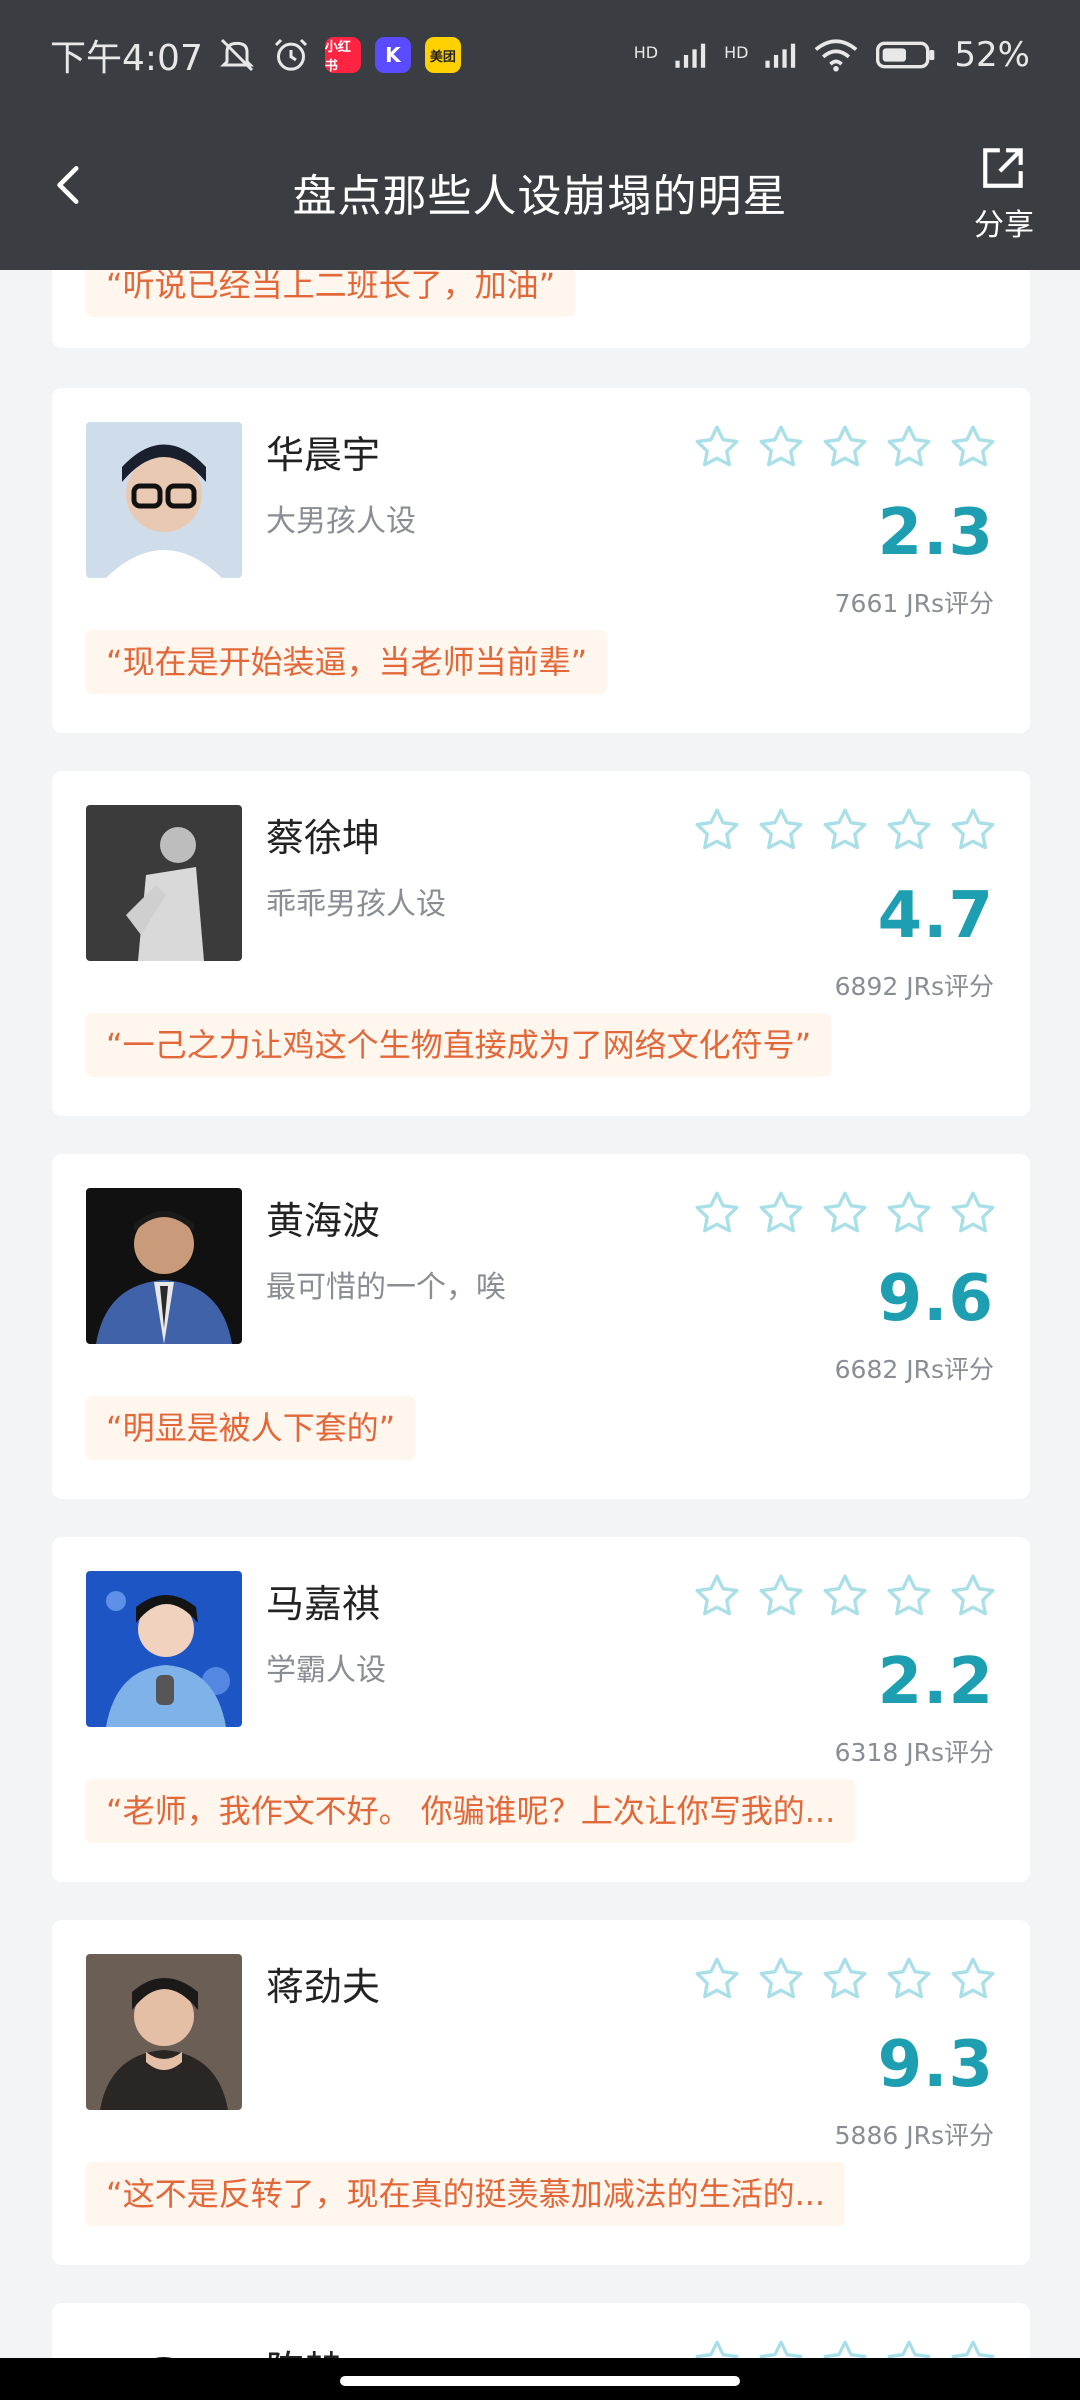 This screenshot has height=2400, width=1080. Describe the element at coordinates (914, 986) in the screenshot. I see `rating-count: 6892 JRs评分` at that location.